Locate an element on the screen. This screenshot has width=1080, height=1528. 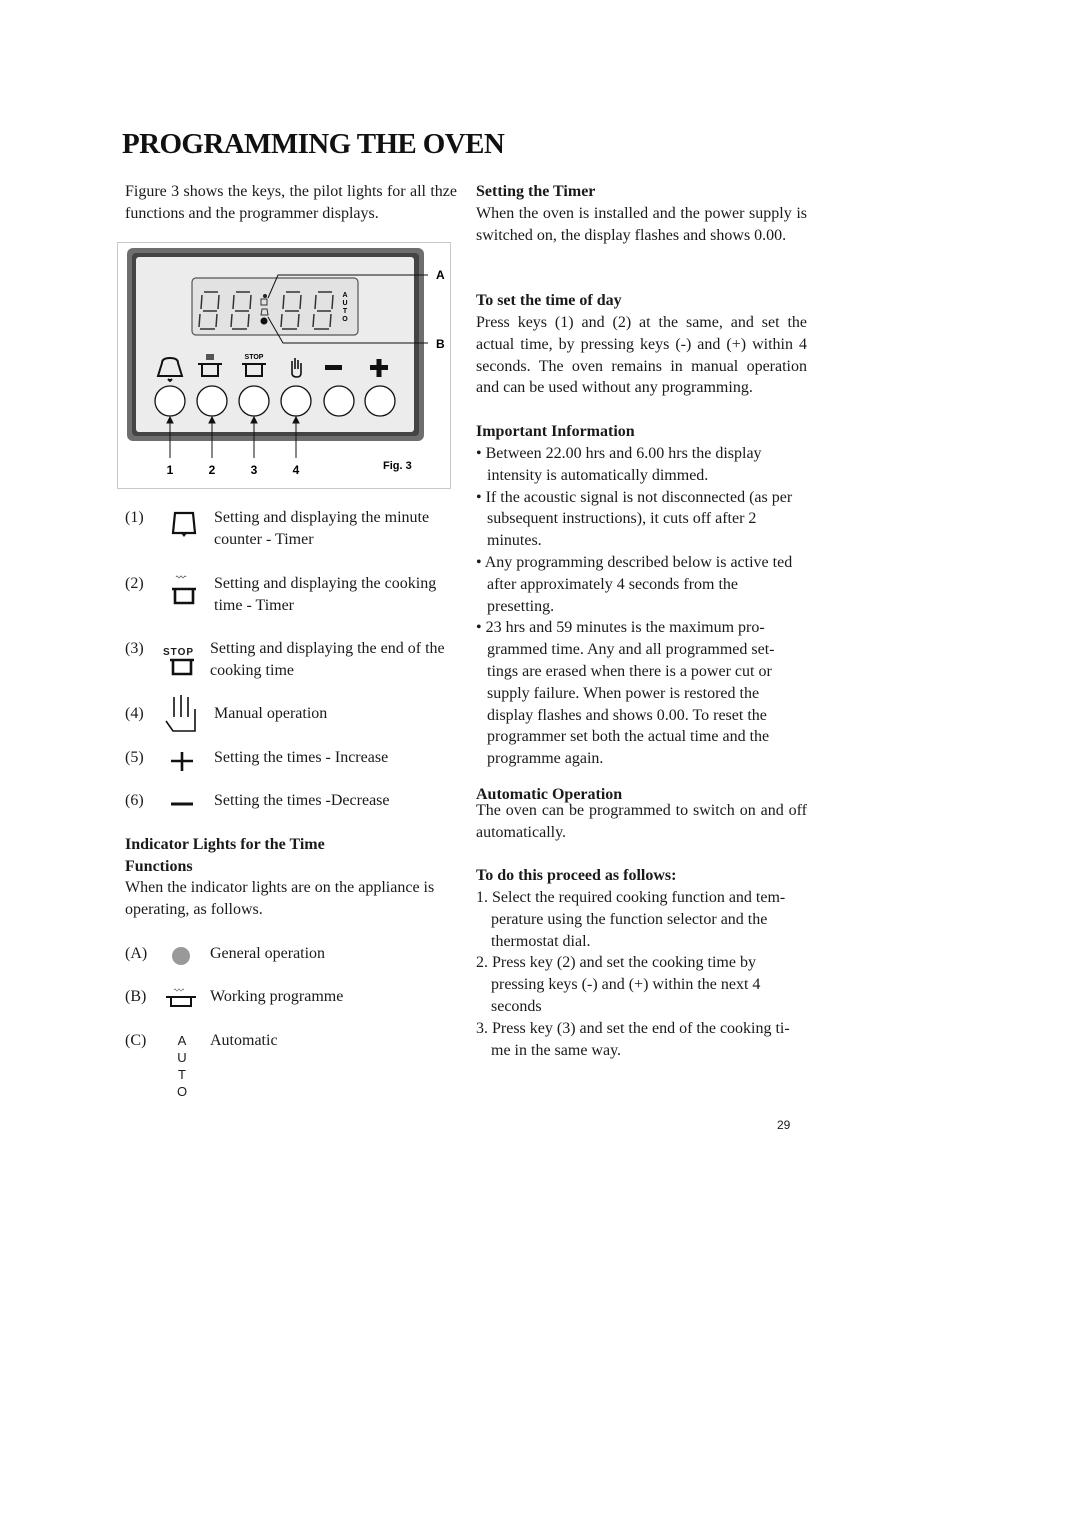
indicator-text: Working programme is located at coordinates (277, 996).